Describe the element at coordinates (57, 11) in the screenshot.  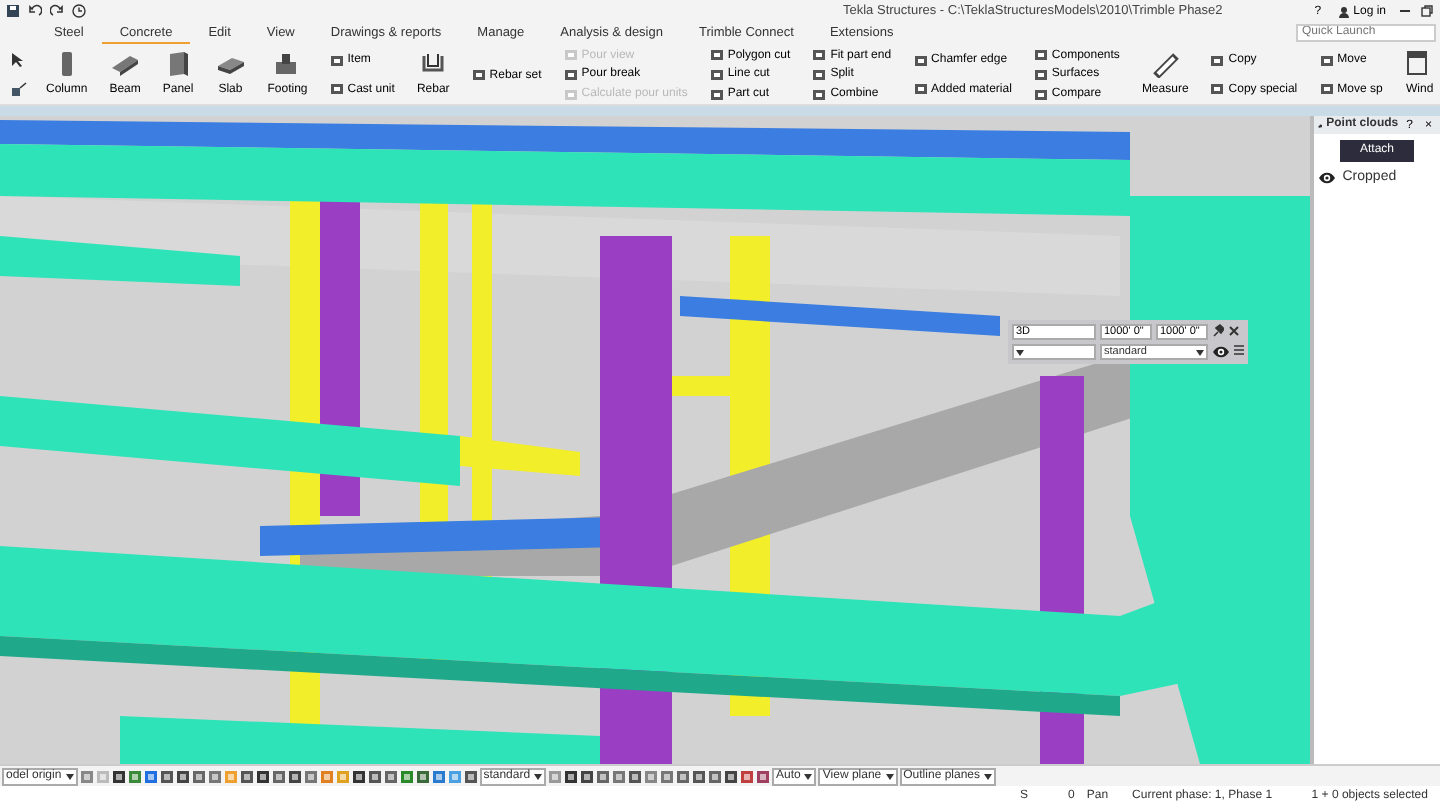
I see `redo-icon` at that location.